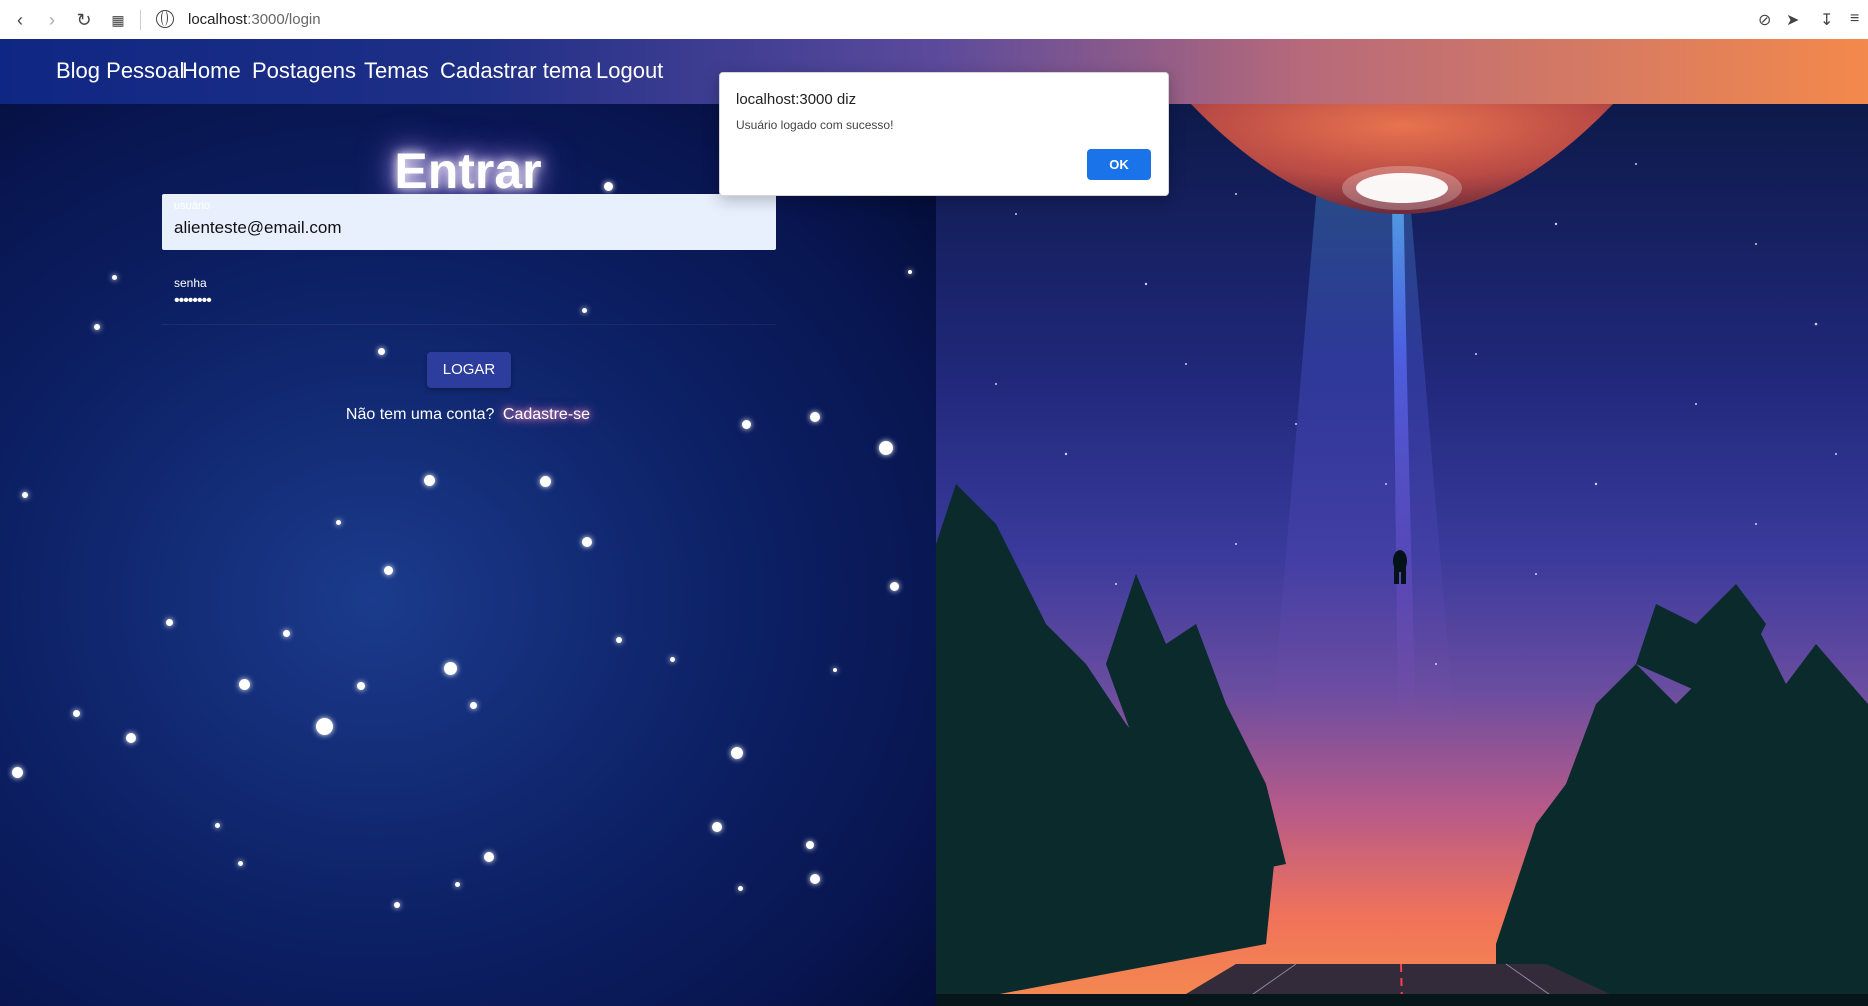 The width and height of the screenshot is (1868, 1006). Describe the element at coordinates (52, 20) in the screenshot. I see `forward-icon: ›` at that location.